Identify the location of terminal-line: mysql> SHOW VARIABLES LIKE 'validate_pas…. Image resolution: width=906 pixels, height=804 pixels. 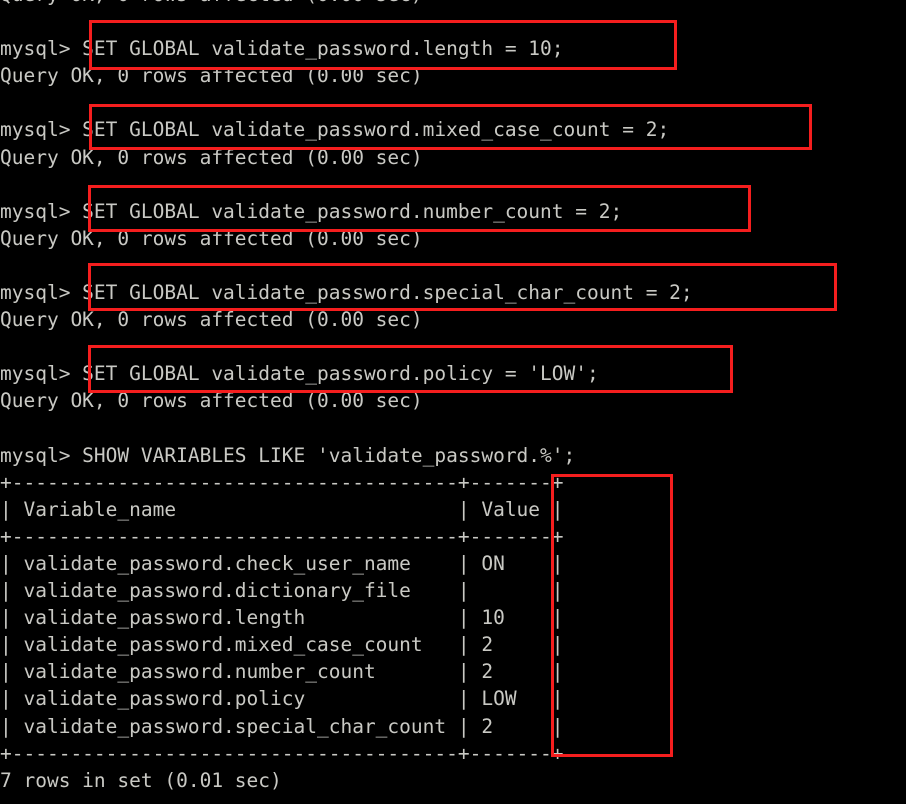
(288, 455).